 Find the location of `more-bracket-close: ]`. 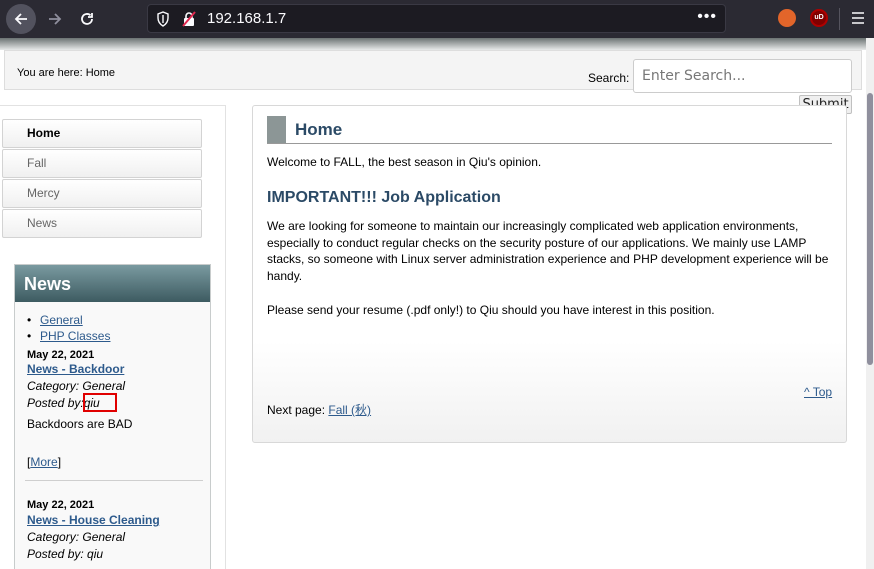

more-bracket-close: ] is located at coordinates (59, 462).